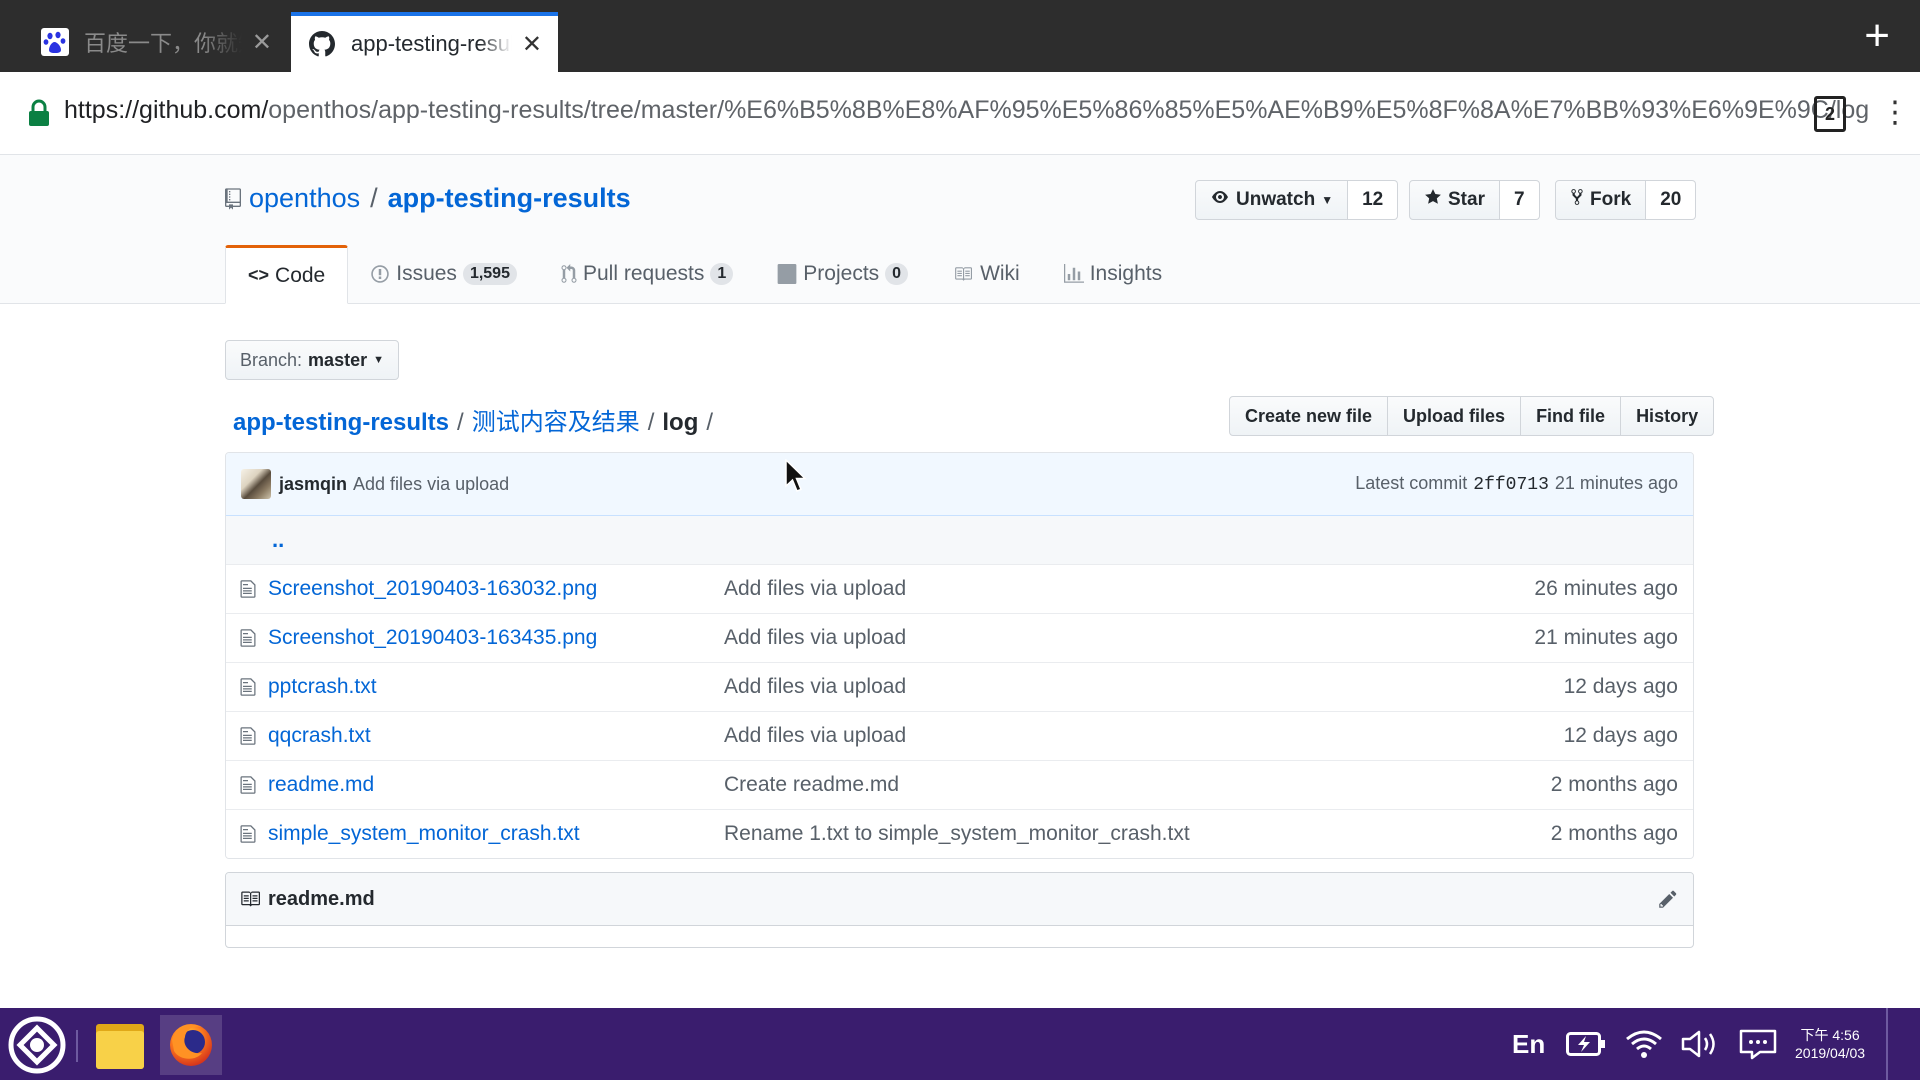 The height and width of the screenshot is (1080, 1920). I want to click on clock-time: 下午 4:56, so click(1830, 1035).